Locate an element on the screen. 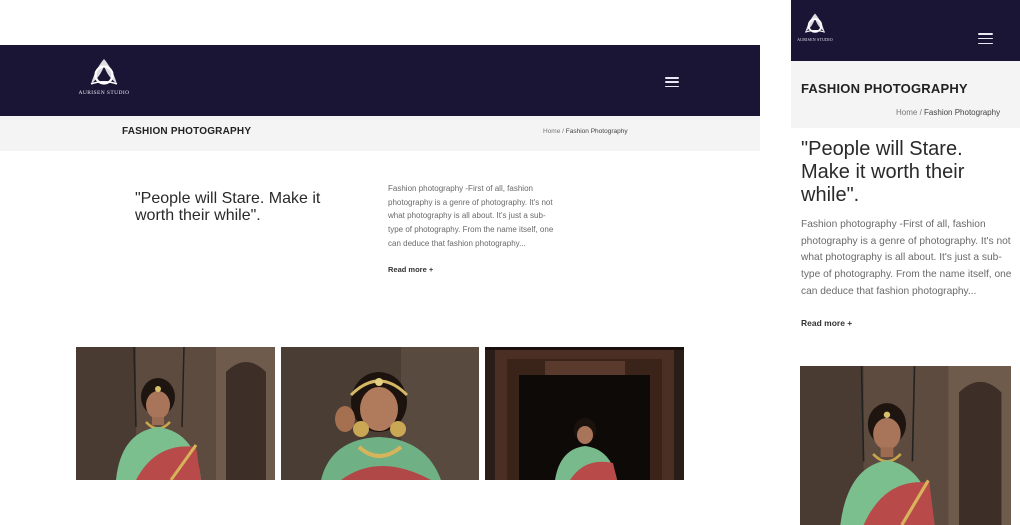 The height and width of the screenshot is (525, 1020). mobile-site-logo: AURISEN STUDIO is located at coordinates (815, 27).